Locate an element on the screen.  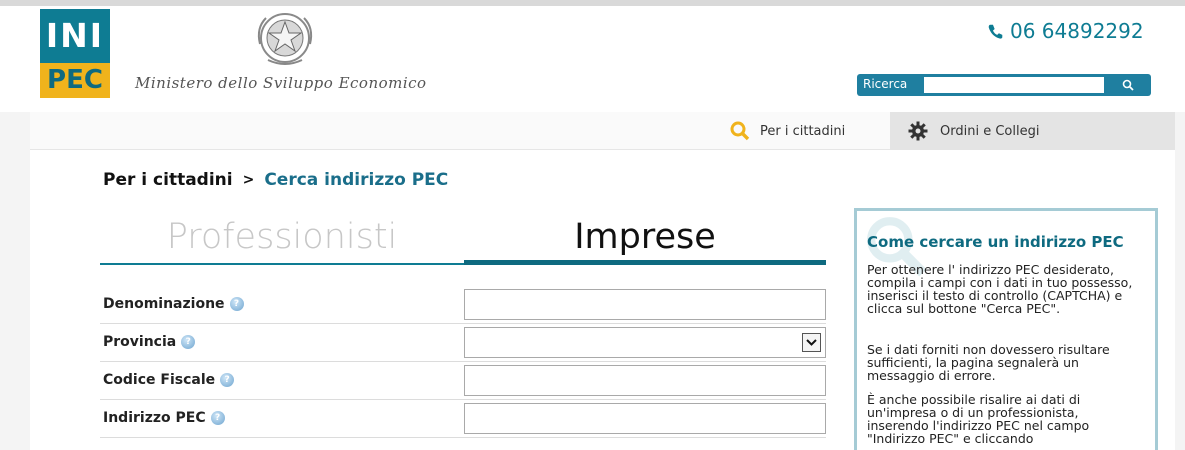
denominazione-label-text: Denominazione is located at coordinates (164, 304).